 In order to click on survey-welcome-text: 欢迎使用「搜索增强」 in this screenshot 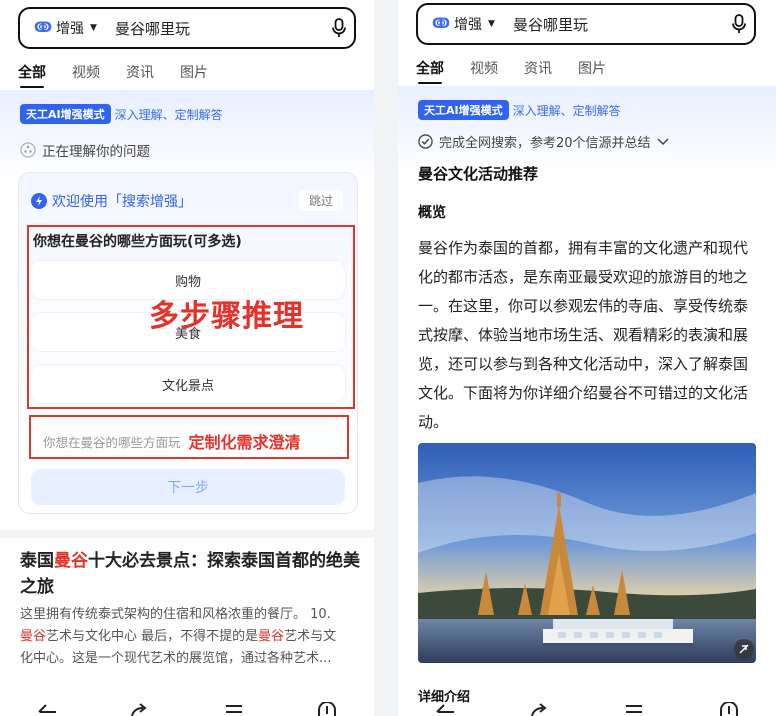, I will do `click(122, 202)`.